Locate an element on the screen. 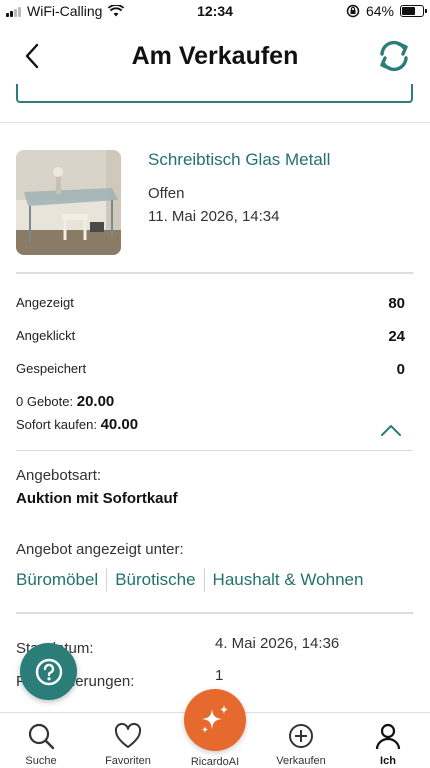 This screenshot has width=430, height=768. stat-clicked: Angeklickt 24 is located at coordinates (210, 339).